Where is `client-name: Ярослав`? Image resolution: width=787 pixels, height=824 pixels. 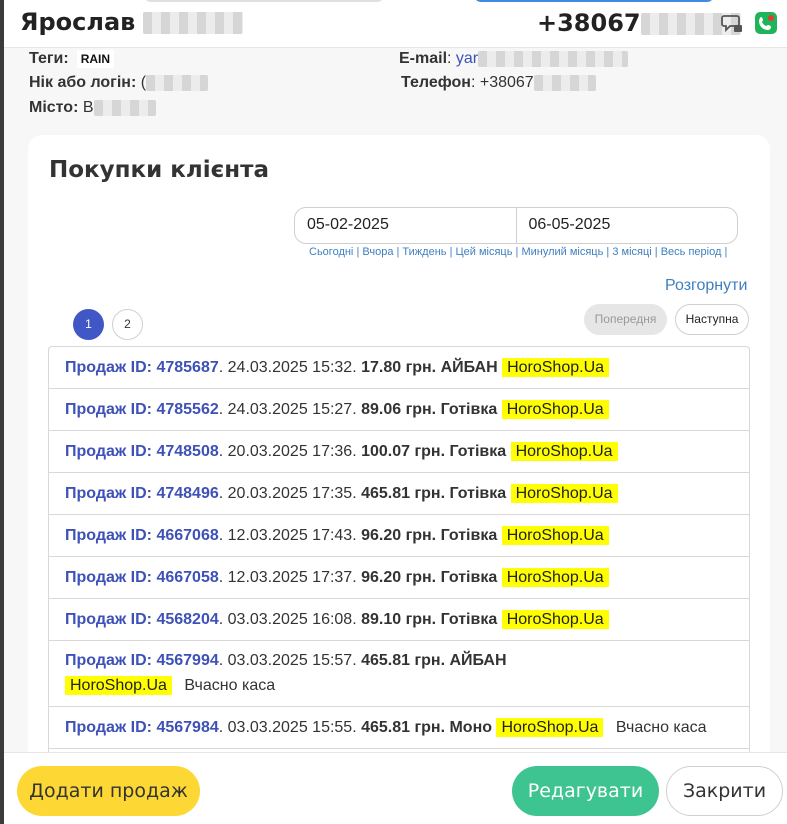
client-name: Ярослав is located at coordinates (132, 22).